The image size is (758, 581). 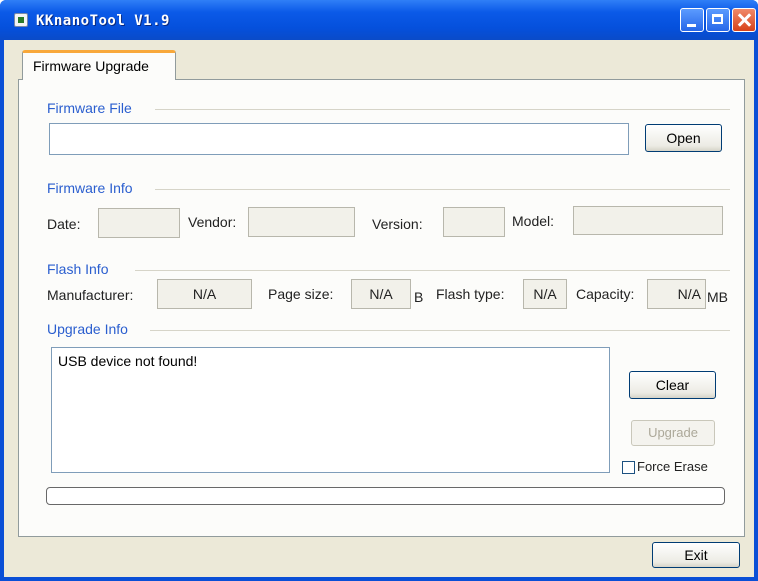 I want to click on version-field, so click(x=474, y=222).